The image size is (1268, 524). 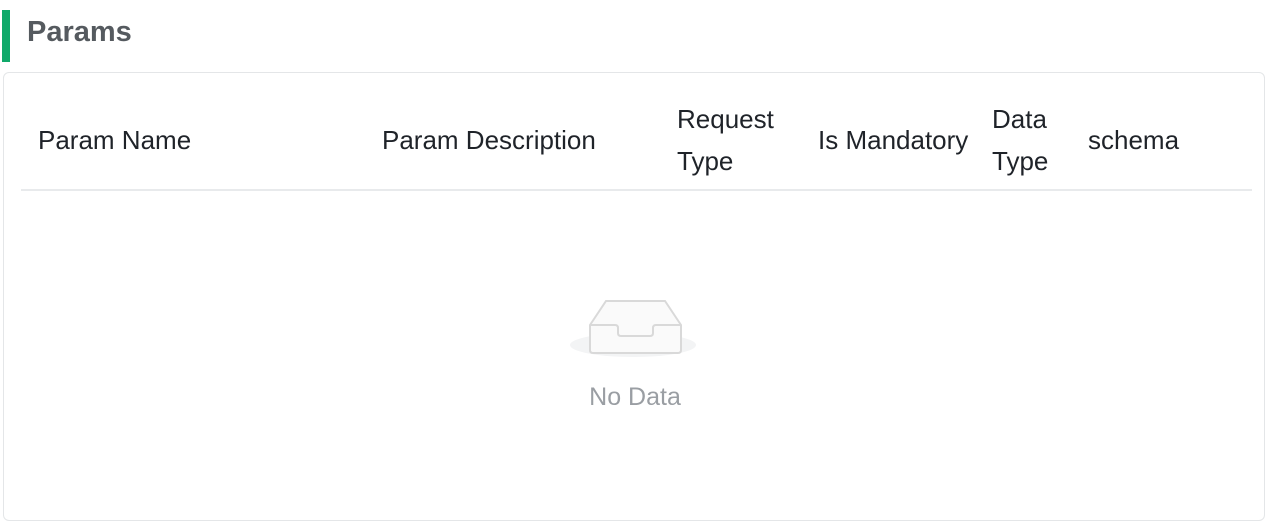 I want to click on column-header-param-description: Param Description, so click(x=489, y=140).